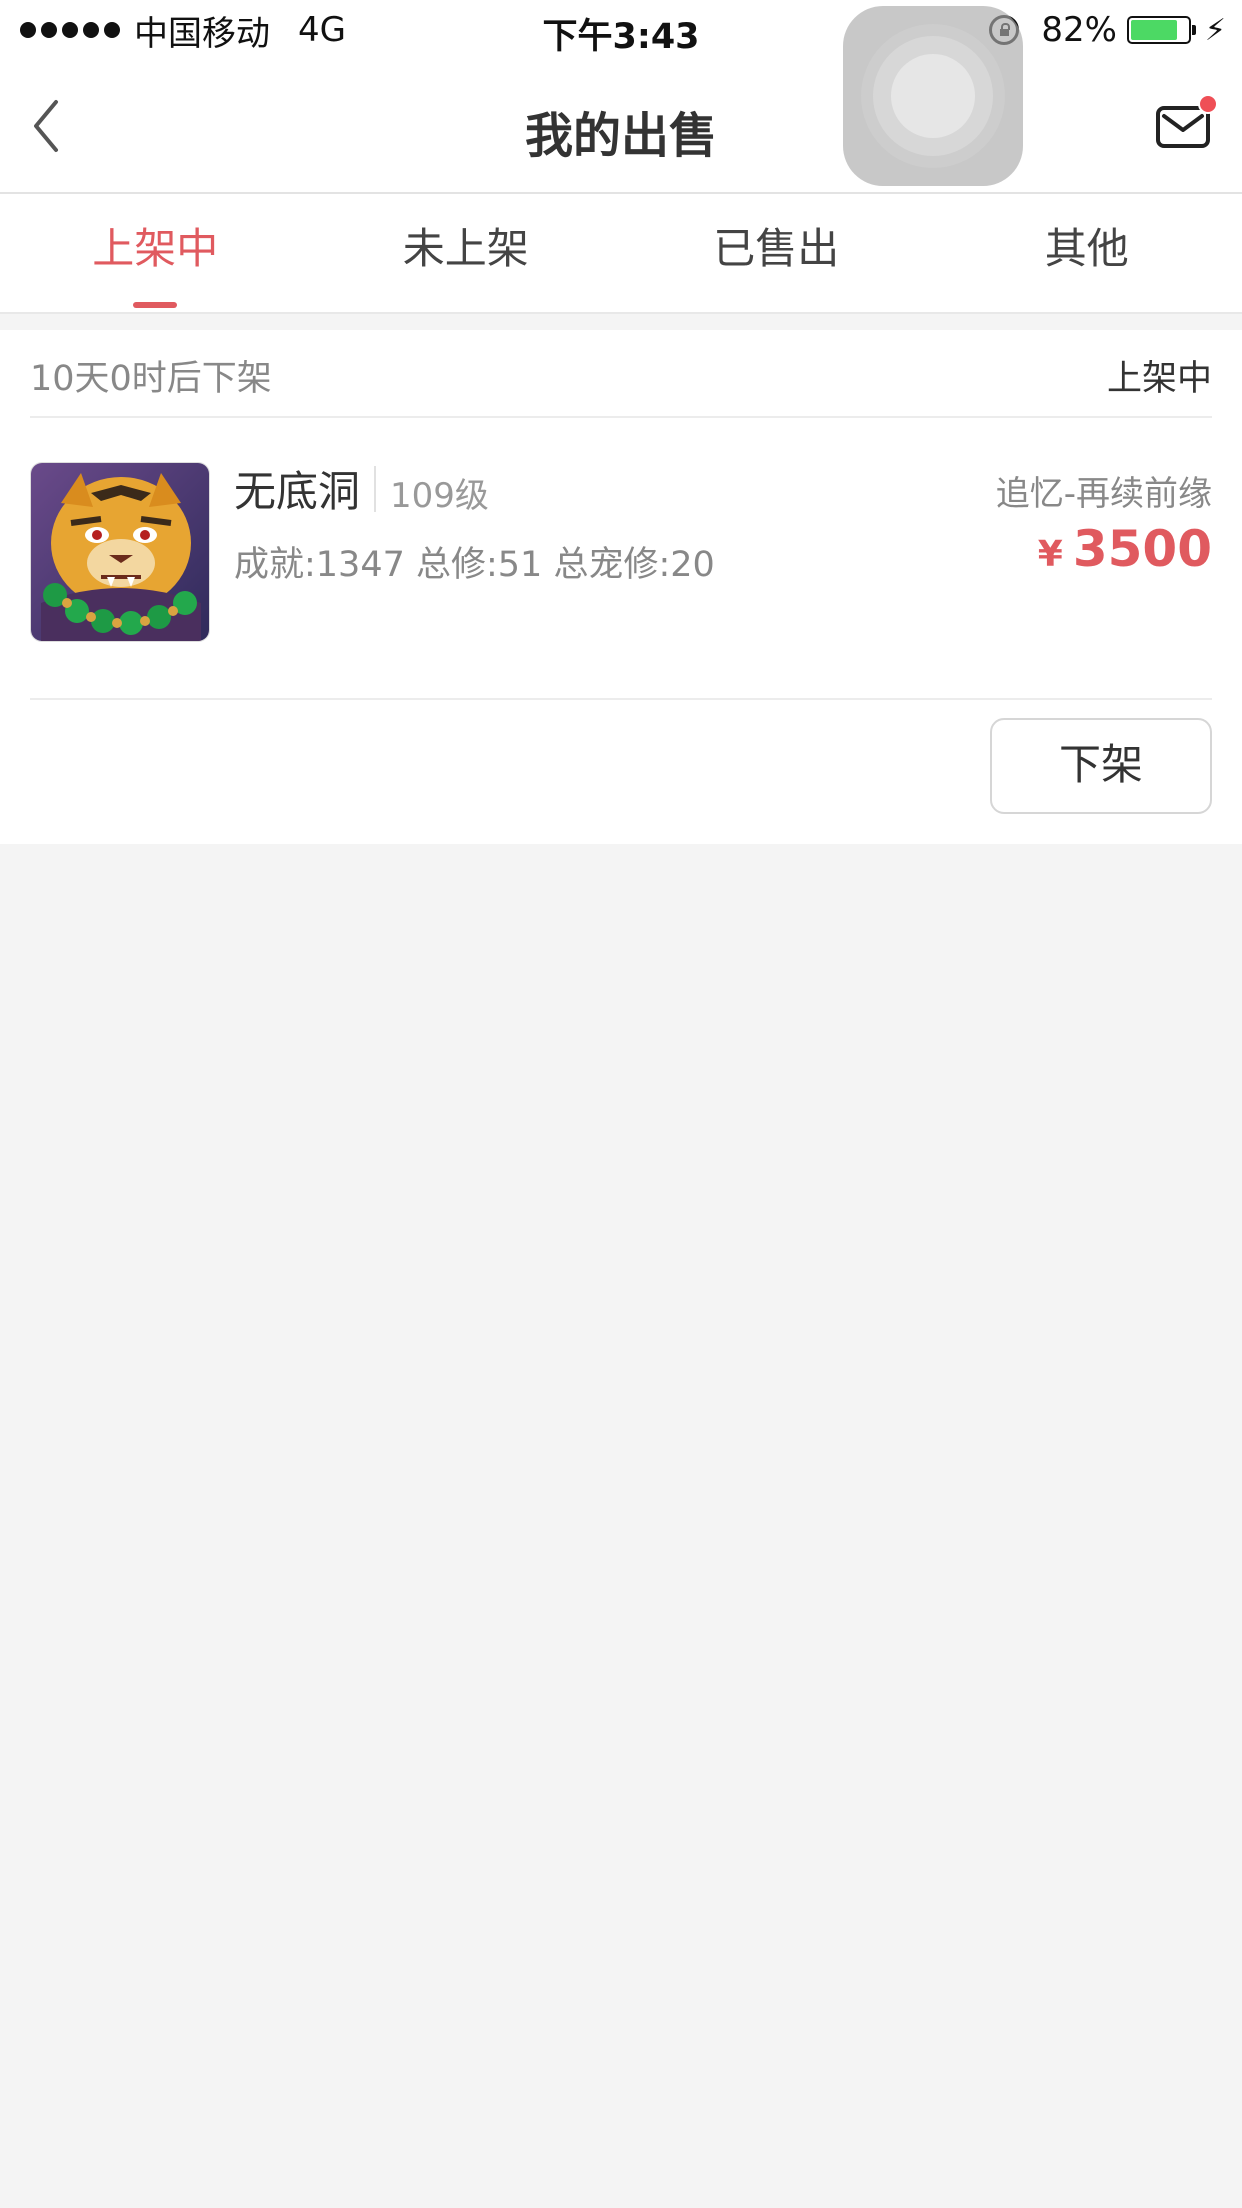 The height and width of the screenshot is (2208, 1242). I want to click on character-level: 109级, so click(439, 496).